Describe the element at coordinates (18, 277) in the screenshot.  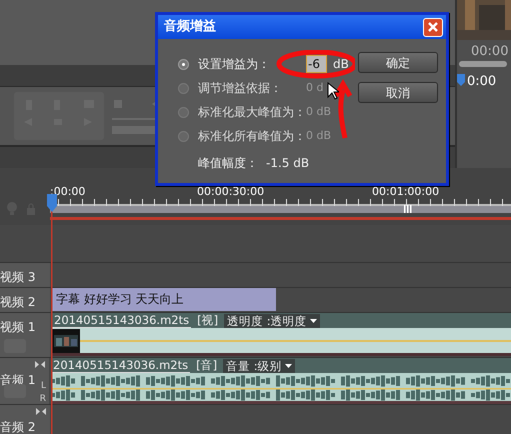
I see `track-name: 视频 3` at that location.